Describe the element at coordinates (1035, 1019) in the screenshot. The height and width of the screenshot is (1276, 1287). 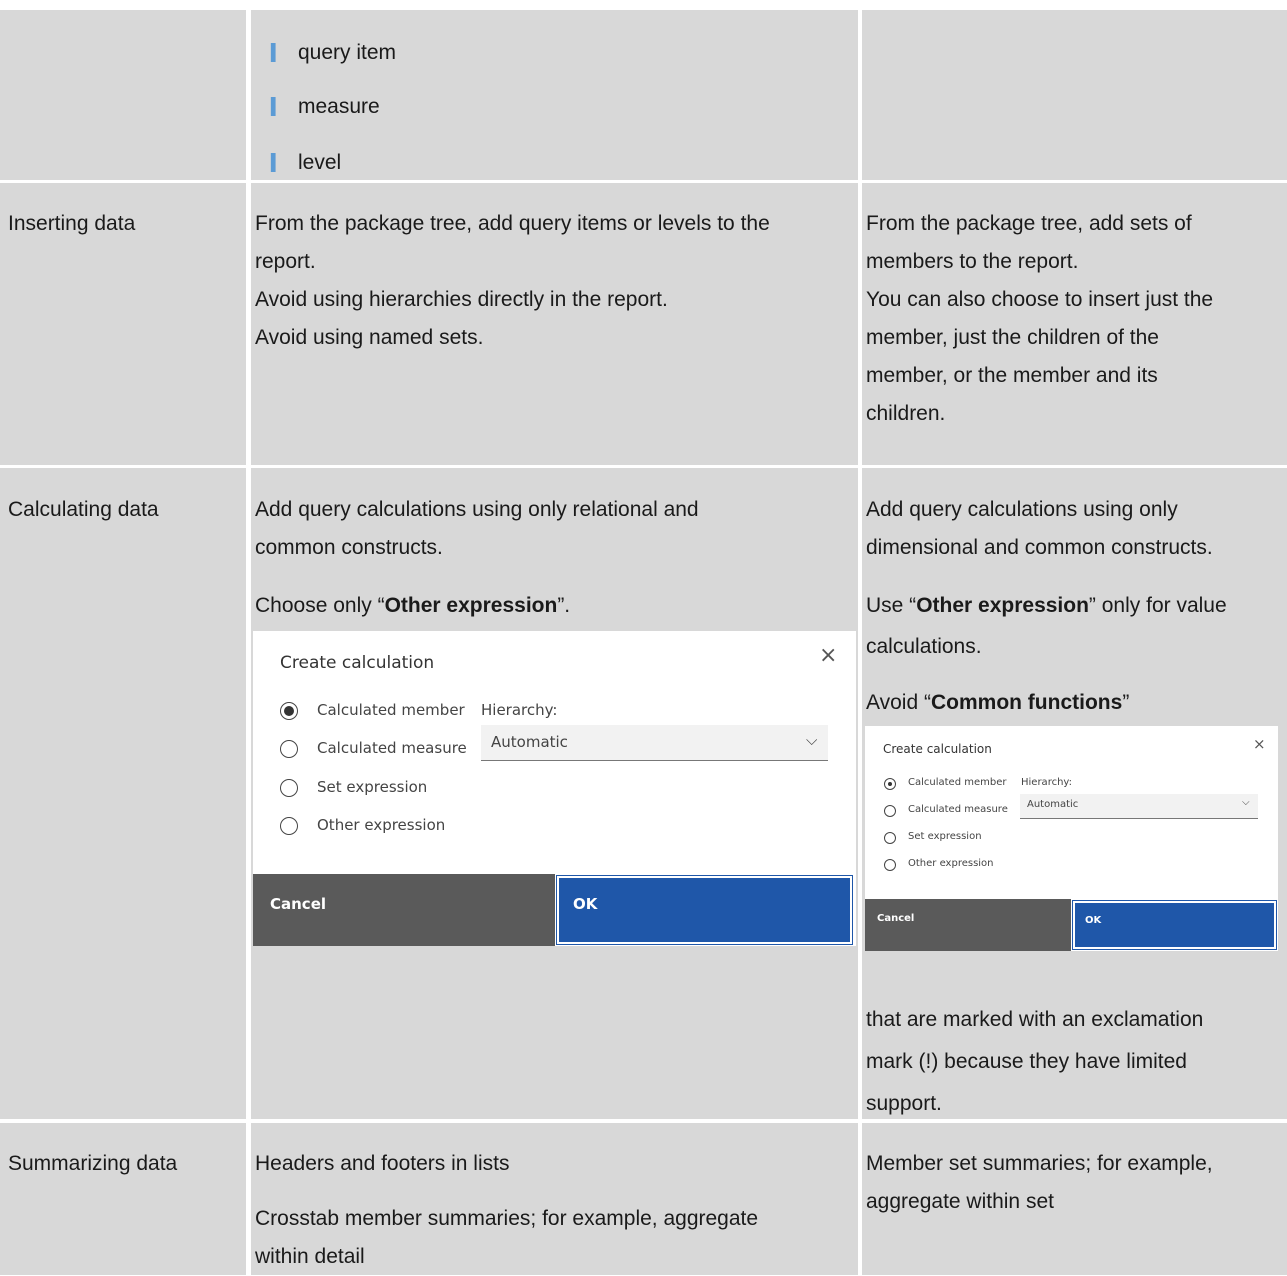
I see `cell-text: that are marked with an exclamation` at that location.